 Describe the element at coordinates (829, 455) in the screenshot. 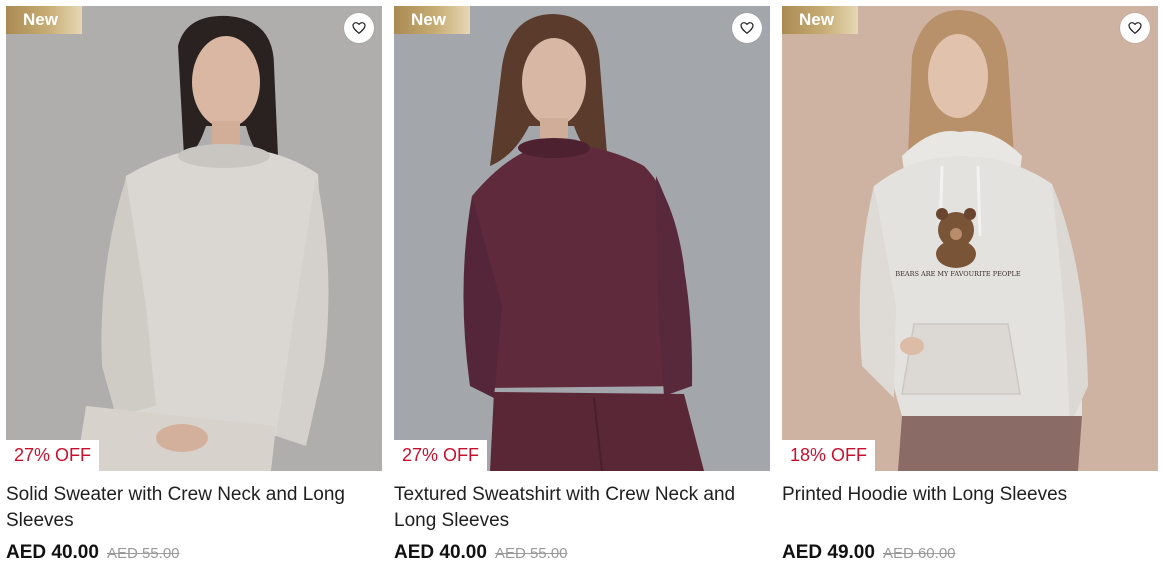

I see `discount-label: 18% OFF` at that location.